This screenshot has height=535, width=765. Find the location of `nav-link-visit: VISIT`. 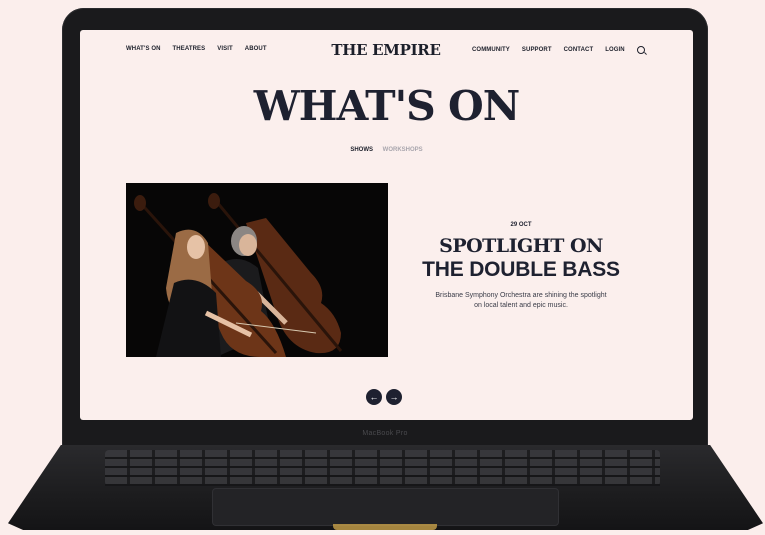

nav-link-visit: VISIT is located at coordinates (225, 49).